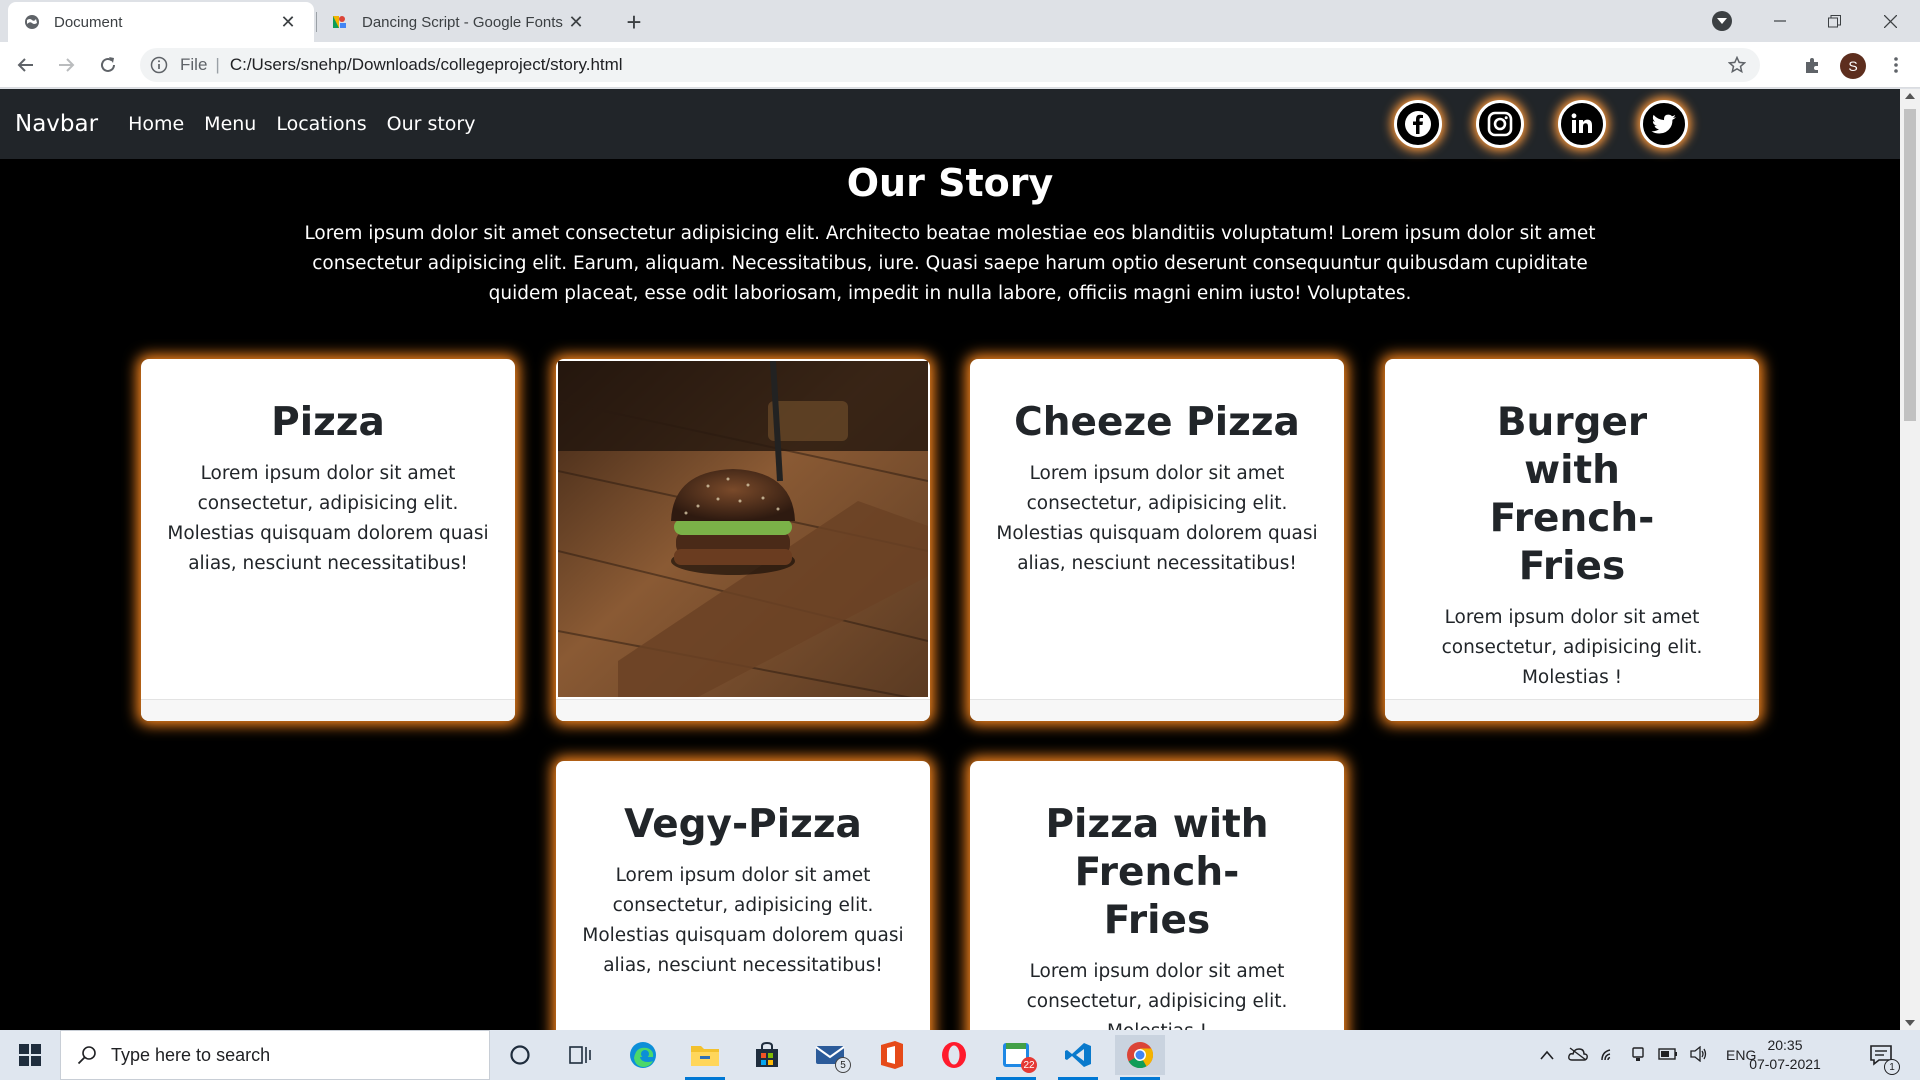  What do you see at coordinates (743, 824) in the screenshot?
I see `card-title: Vegy-Pizza` at bounding box center [743, 824].